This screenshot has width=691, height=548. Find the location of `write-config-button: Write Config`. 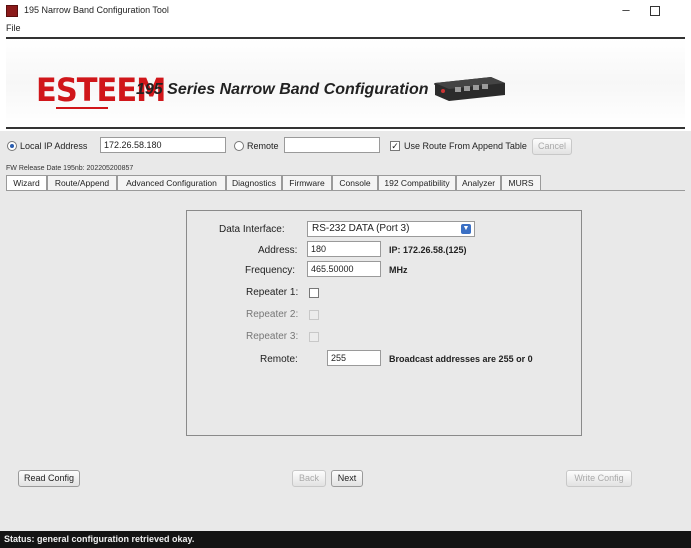

write-config-button: Write Config is located at coordinates (599, 478).